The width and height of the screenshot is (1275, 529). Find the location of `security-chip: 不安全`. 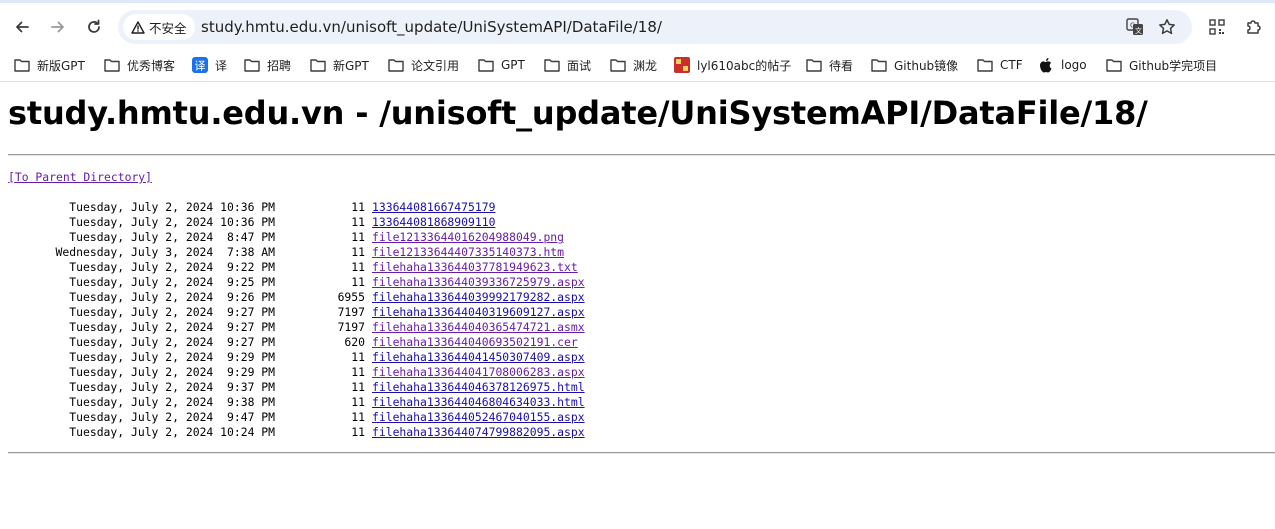

security-chip: 不安全 is located at coordinates (159, 27).